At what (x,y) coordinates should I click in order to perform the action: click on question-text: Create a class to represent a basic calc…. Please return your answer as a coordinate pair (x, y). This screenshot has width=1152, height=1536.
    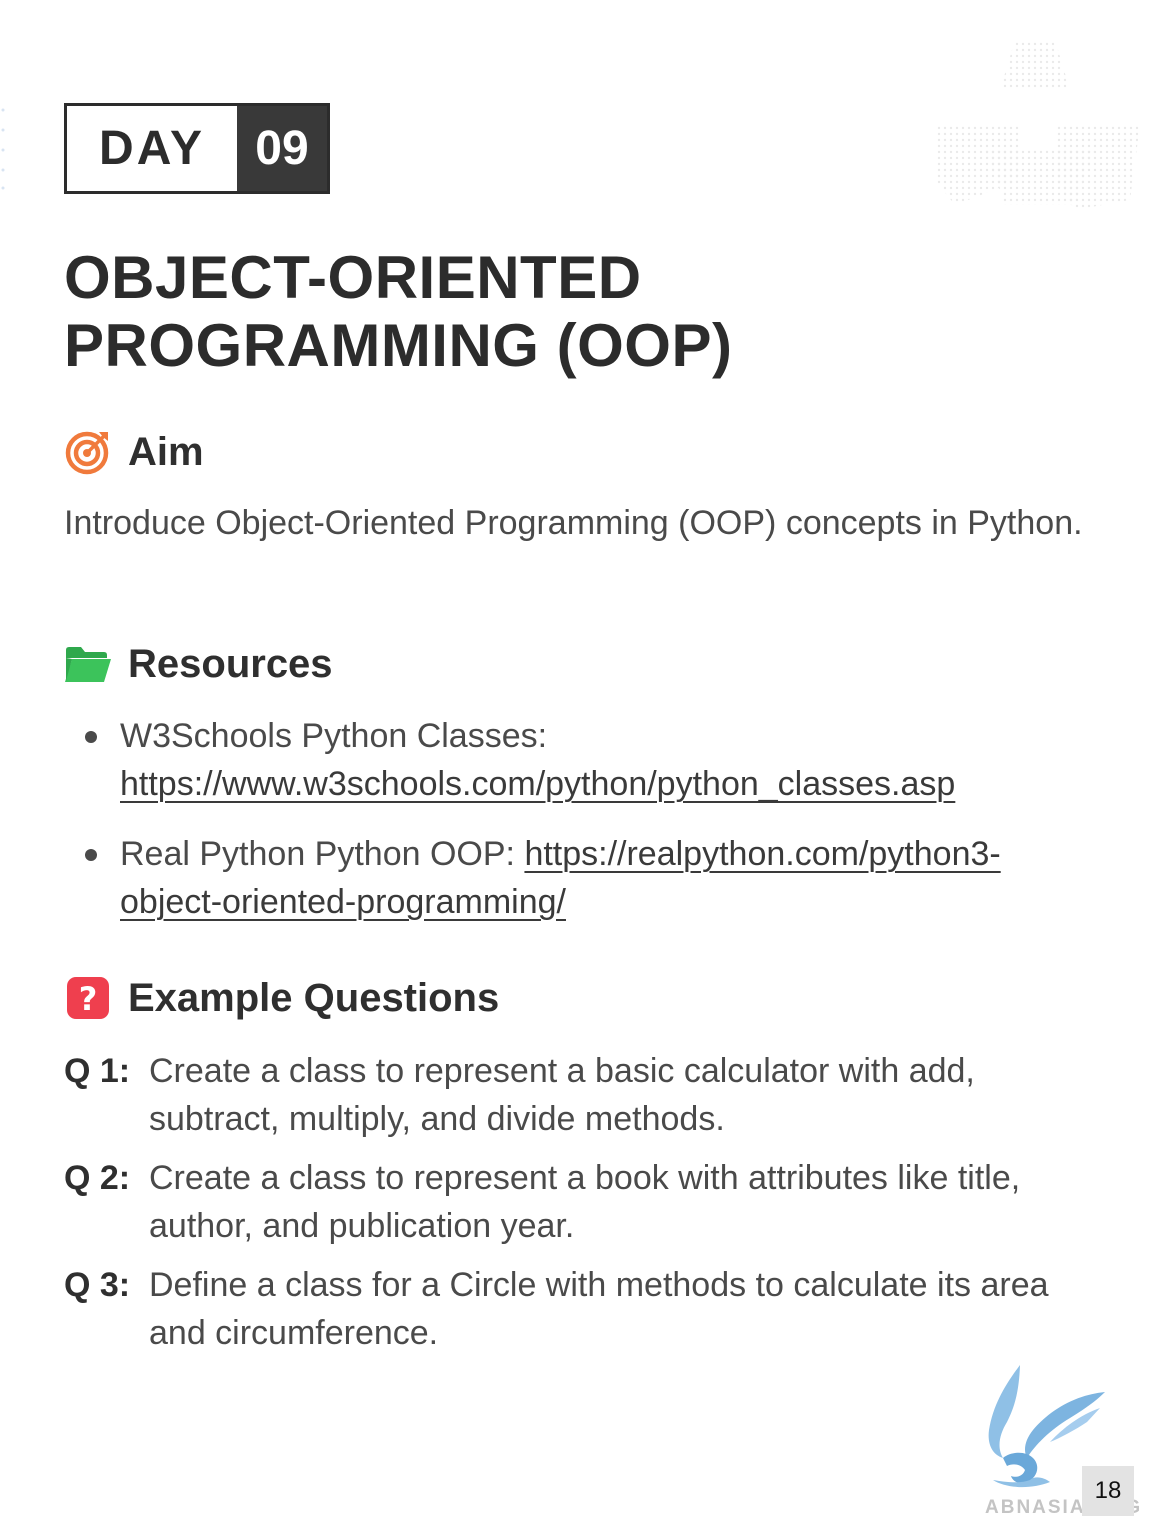
    Looking at the image, I should click on (562, 1095).